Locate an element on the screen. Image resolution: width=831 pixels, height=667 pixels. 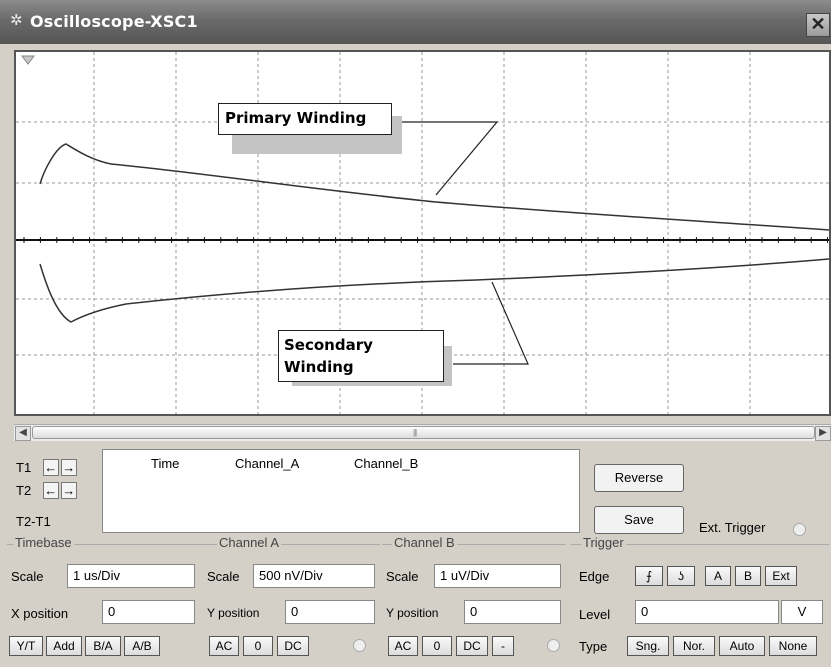
channel-b-scale-field: 1 uV/Div is located at coordinates (497, 576).